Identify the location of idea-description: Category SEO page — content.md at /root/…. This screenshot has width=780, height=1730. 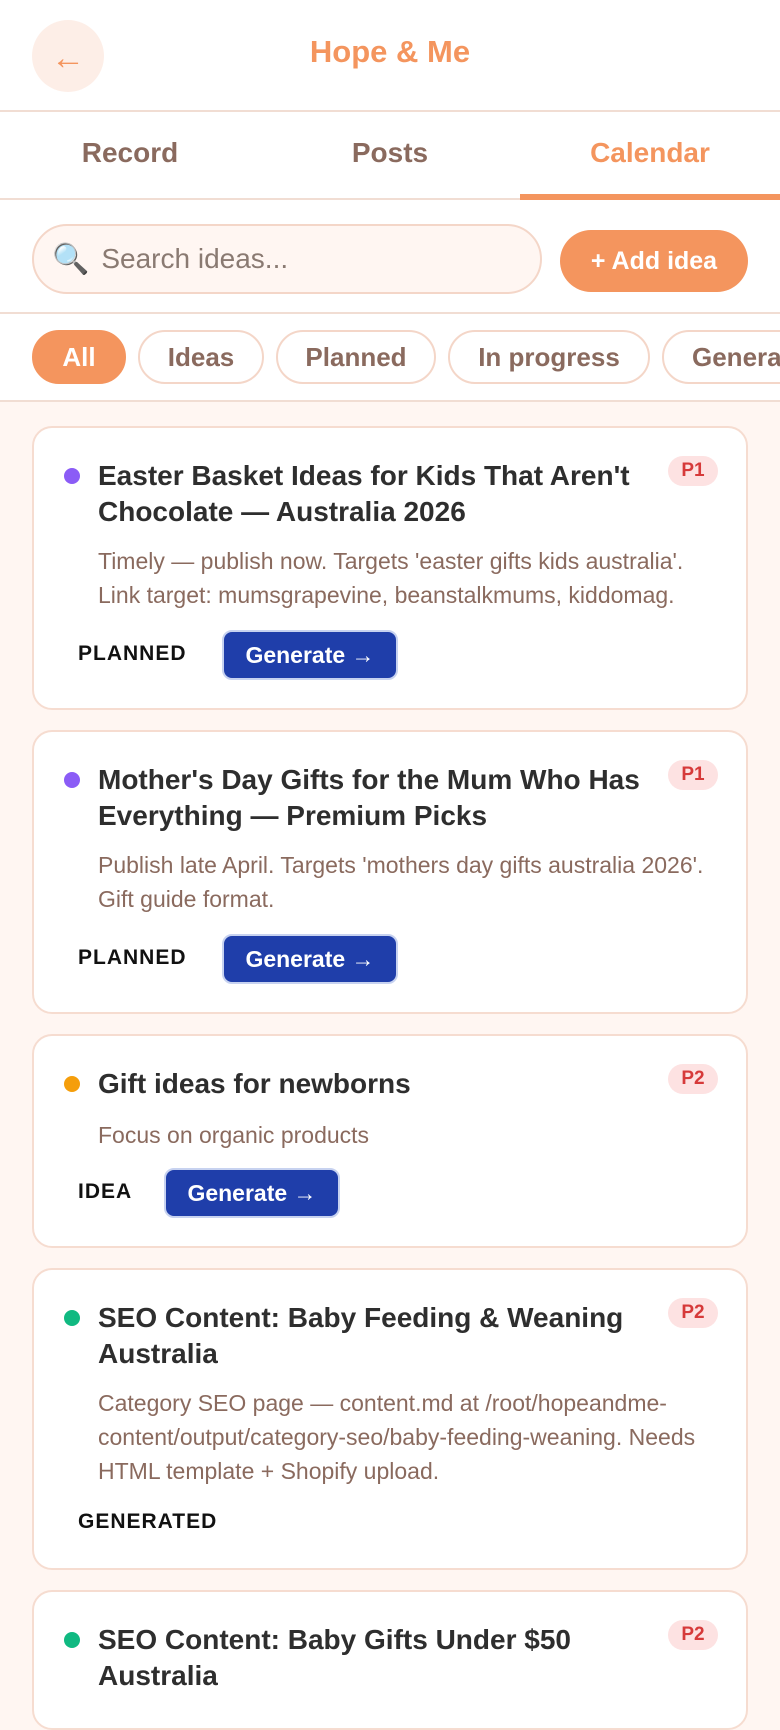
(397, 1437).